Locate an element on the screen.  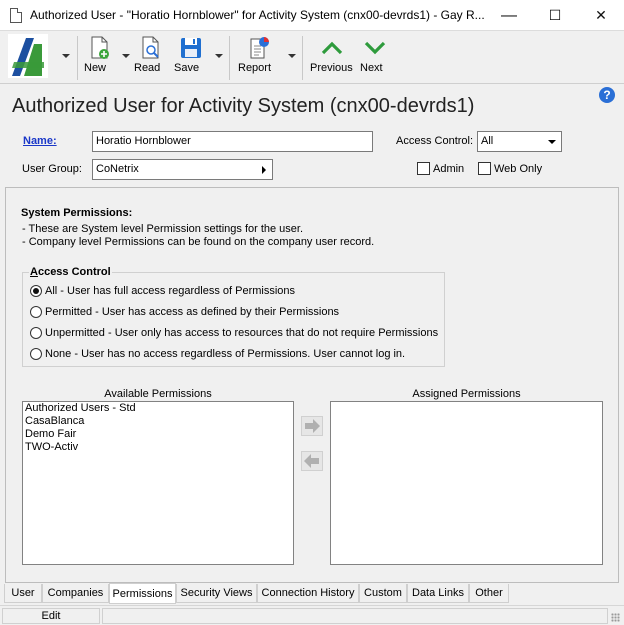
save-button: Save is located at coordinates (191, 58).